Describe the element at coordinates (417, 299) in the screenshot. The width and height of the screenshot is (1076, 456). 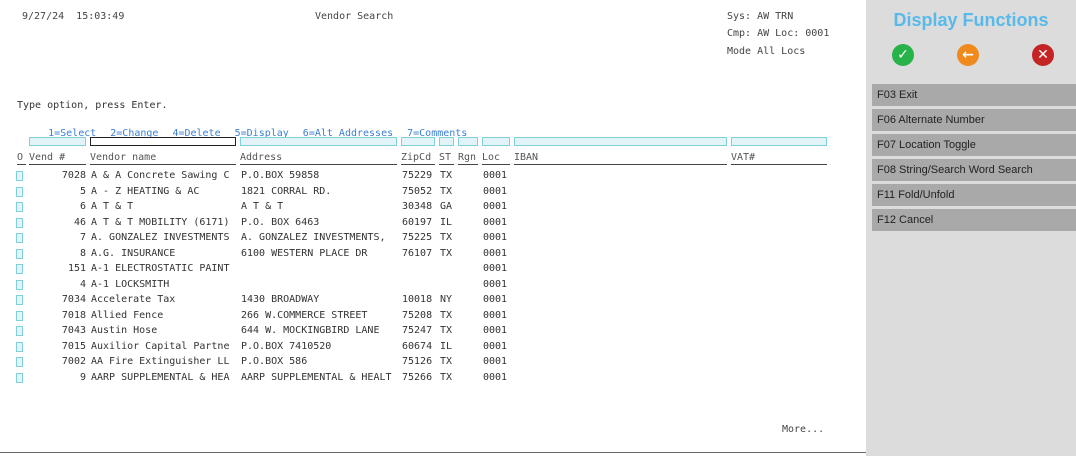
I see `cell-zip: 10018` at that location.